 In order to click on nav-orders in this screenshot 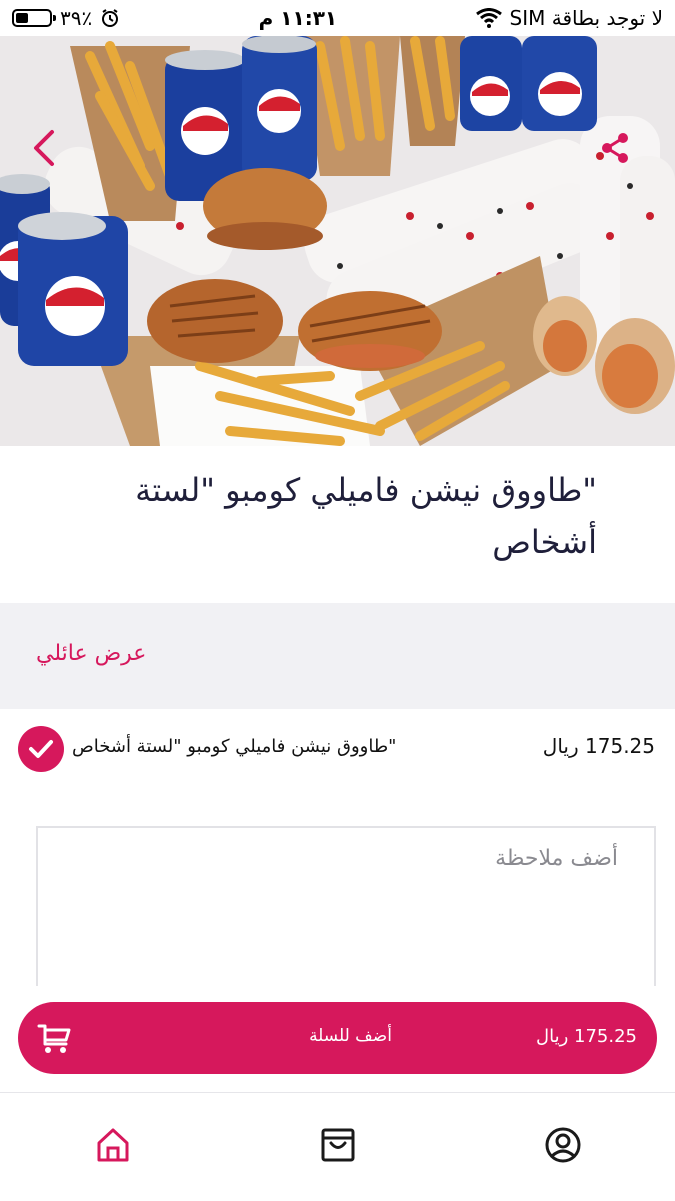, I will do `click(338, 1145)`.